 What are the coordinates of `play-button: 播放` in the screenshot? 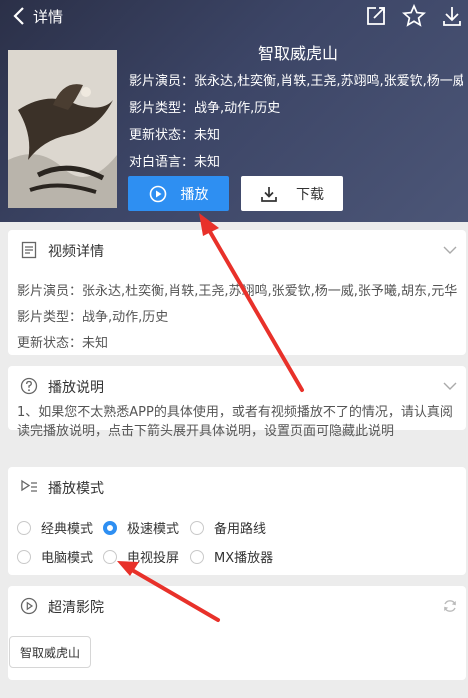 It's located at (178, 193).